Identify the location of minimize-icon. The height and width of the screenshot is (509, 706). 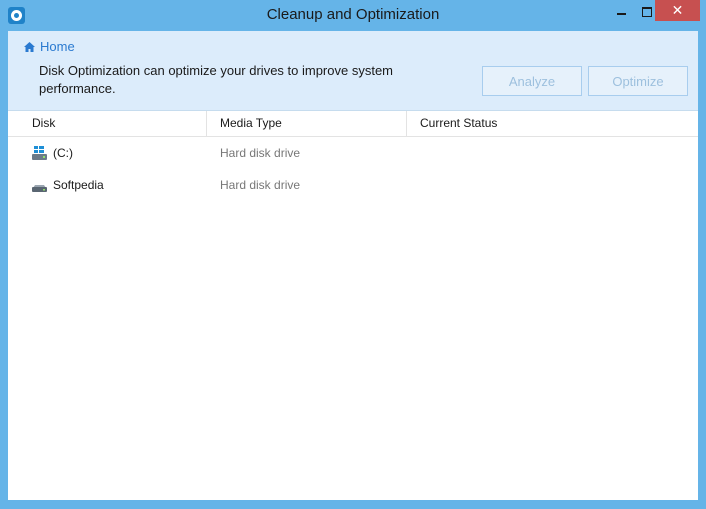
(621, 13).